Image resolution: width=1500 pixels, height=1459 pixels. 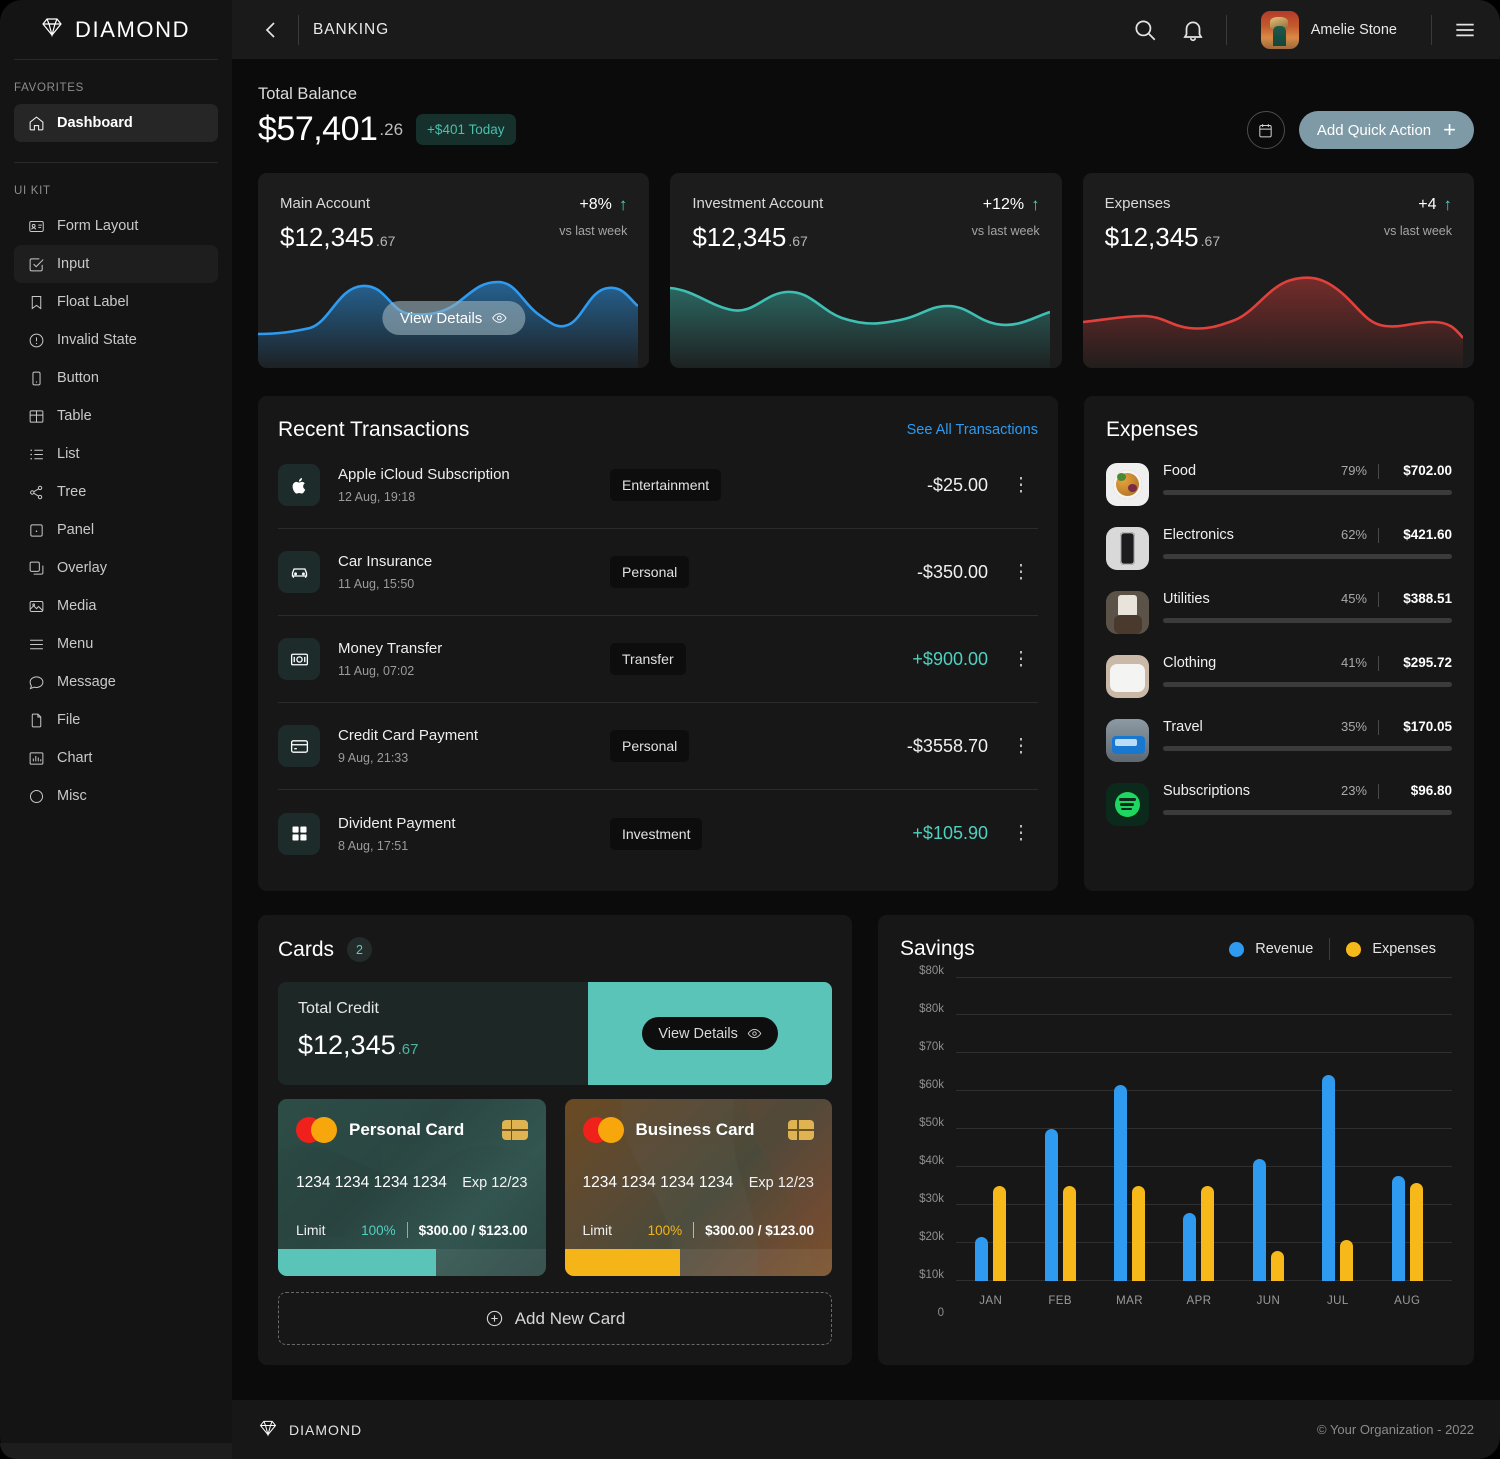 I want to click on sidebar-item-input: Input, so click(x=116, y=264).